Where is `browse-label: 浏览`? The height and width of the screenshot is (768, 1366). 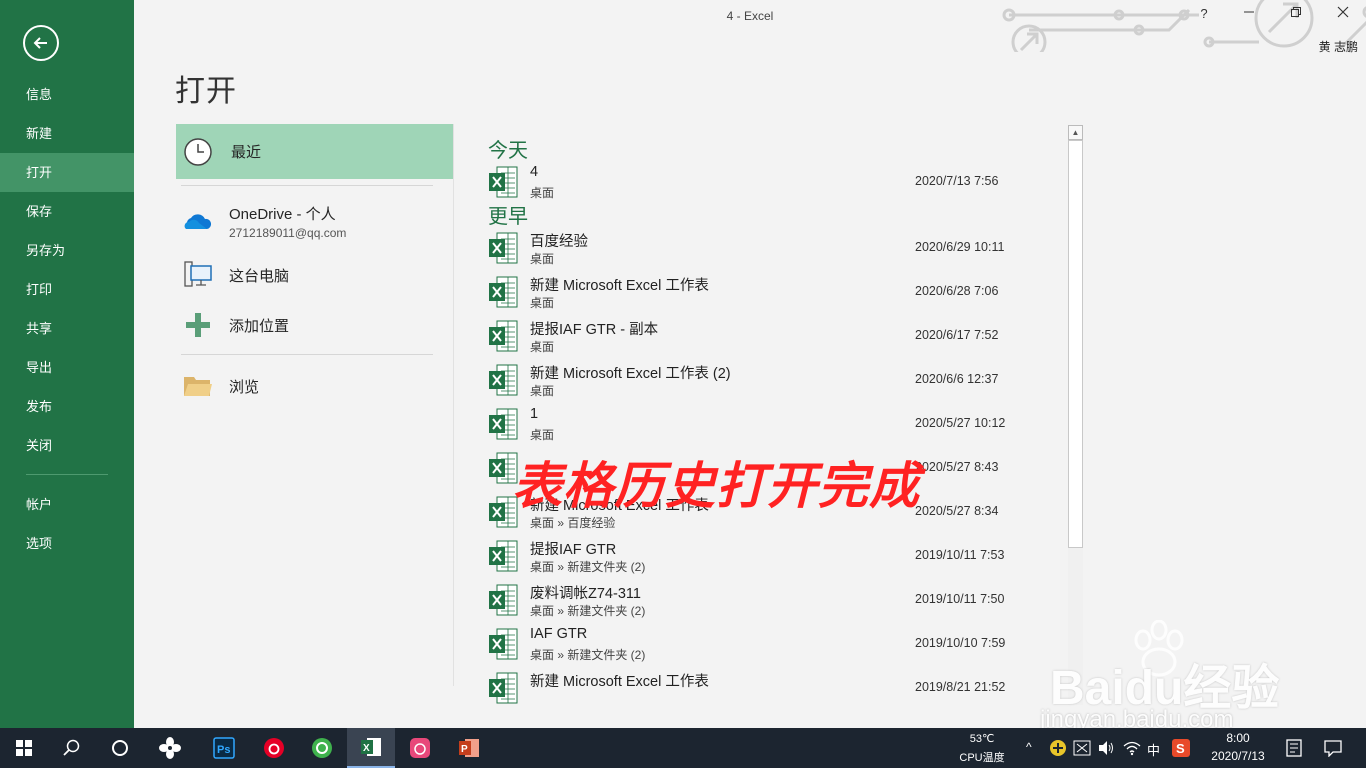 browse-label: 浏览 is located at coordinates (244, 387).